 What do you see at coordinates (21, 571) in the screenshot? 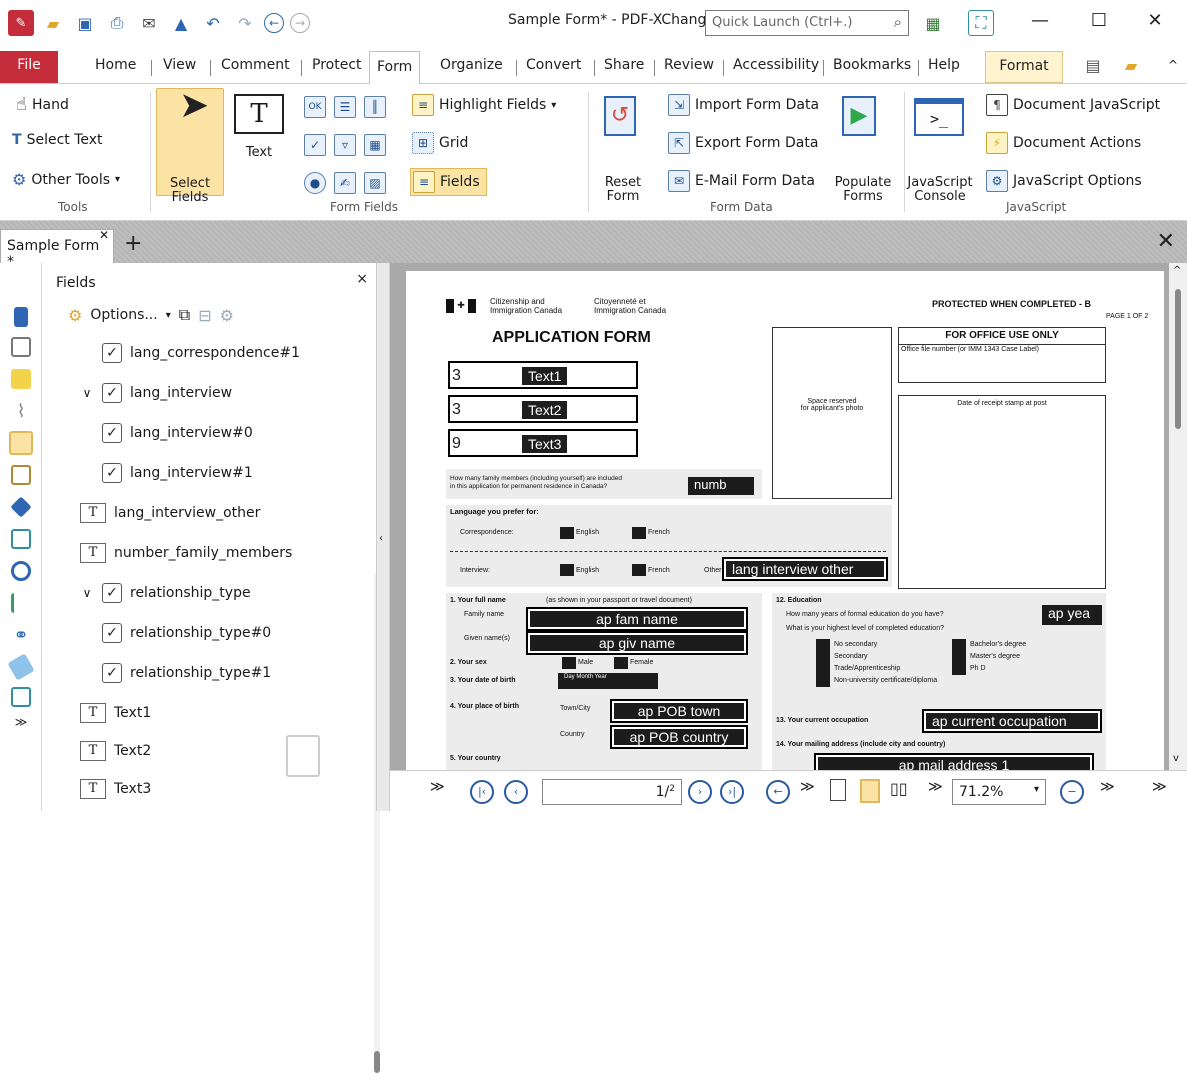
I see `destinations-icon` at bounding box center [21, 571].